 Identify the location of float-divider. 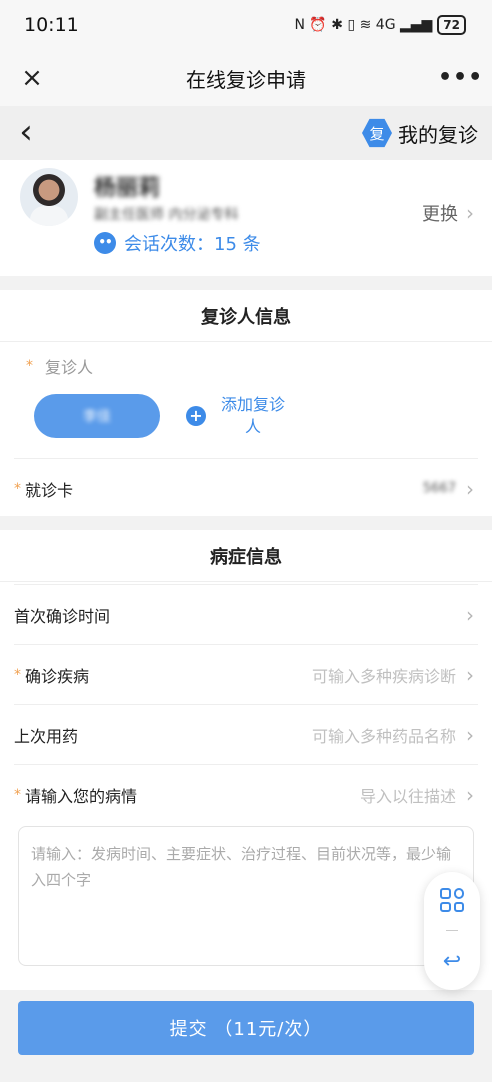
(452, 930).